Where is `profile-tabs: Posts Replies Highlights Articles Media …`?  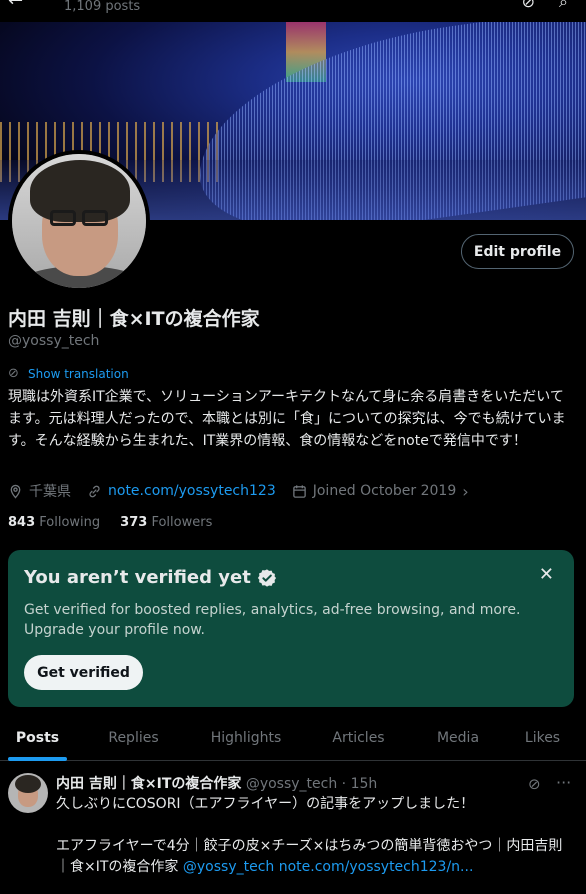
profile-tabs: Posts Replies Highlights Articles Media … is located at coordinates (293, 738).